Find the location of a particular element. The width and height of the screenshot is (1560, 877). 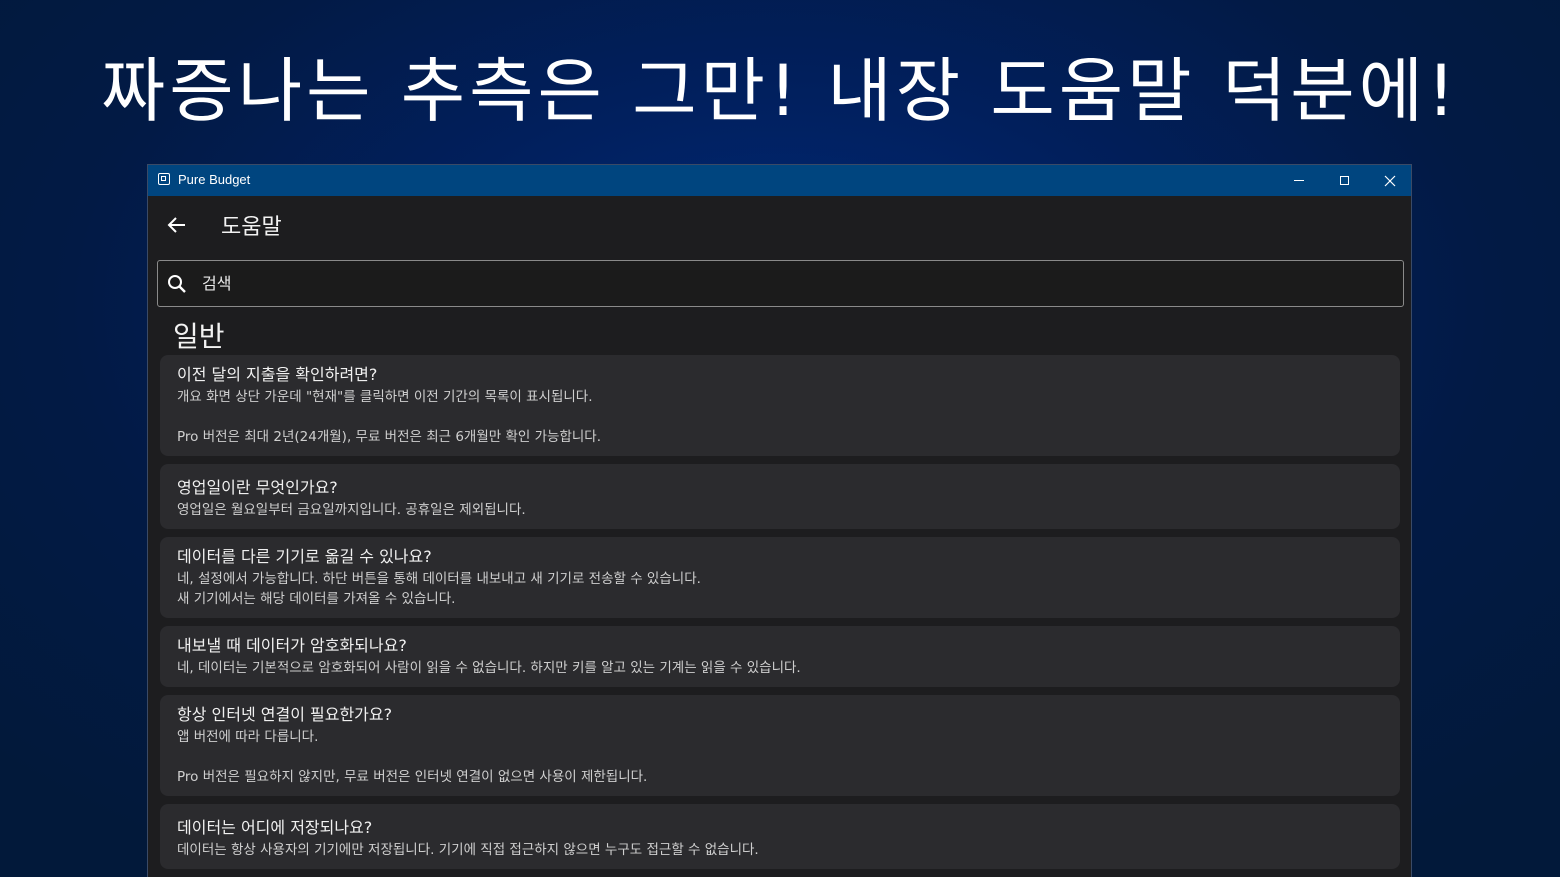

back-arrow-icon is located at coordinates (176, 225).